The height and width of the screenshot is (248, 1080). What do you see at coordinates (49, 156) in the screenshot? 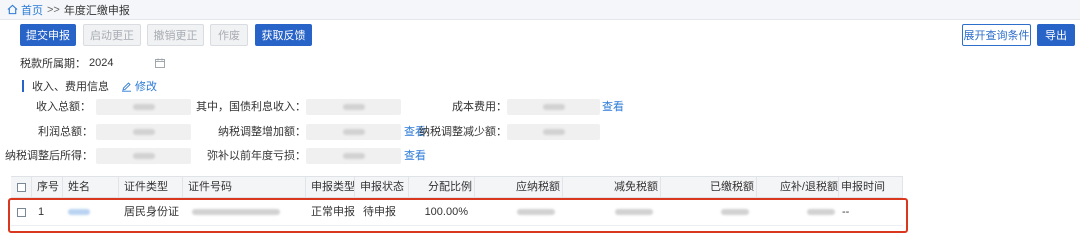
I see `adjusted-income-label: 纳税调整后所得：` at bounding box center [49, 156].